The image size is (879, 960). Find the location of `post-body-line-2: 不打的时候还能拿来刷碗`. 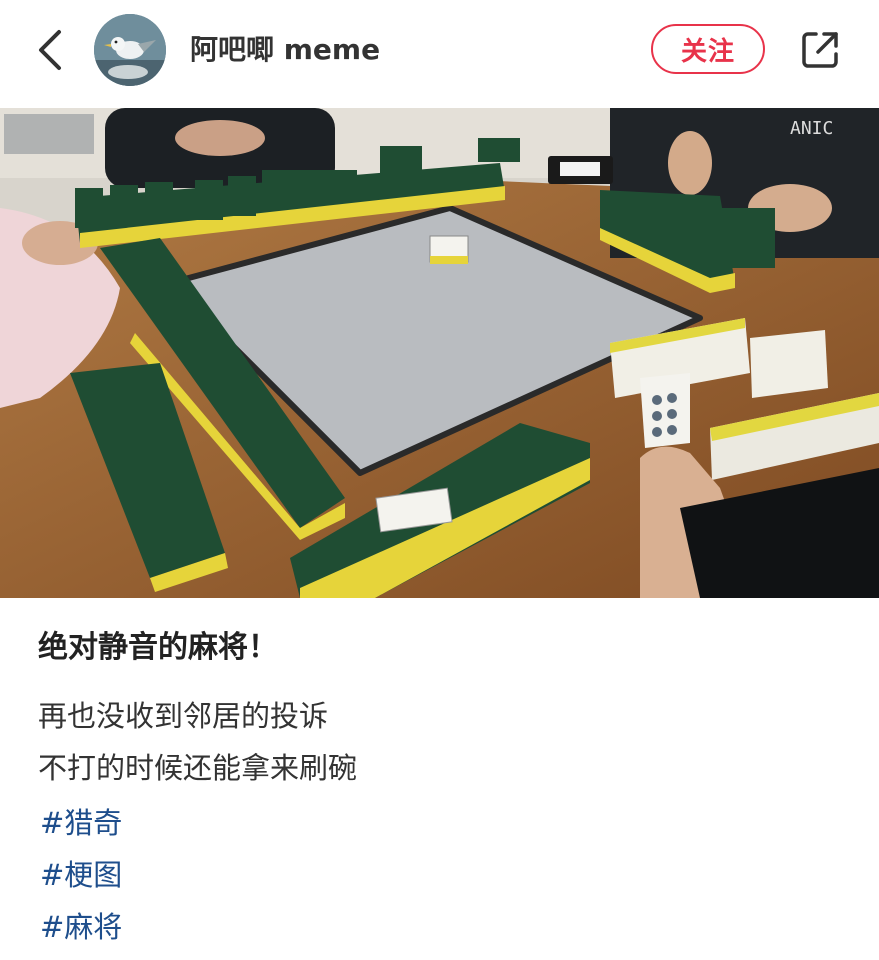

post-body-line-2: 不打的时候还能拿来刷碗 is located at coordinates (198, 768).